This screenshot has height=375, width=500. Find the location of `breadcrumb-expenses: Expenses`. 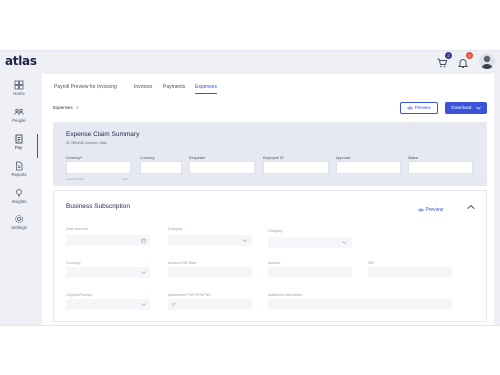

breadcrumb-expenses: Expenses is located at coordinates (63, 107).